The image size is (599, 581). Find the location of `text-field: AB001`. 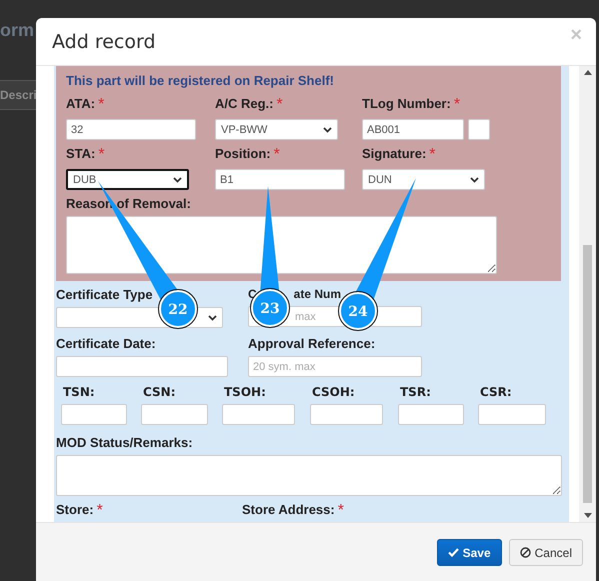

text-field: AB001 is located at coordinates (413, 129).